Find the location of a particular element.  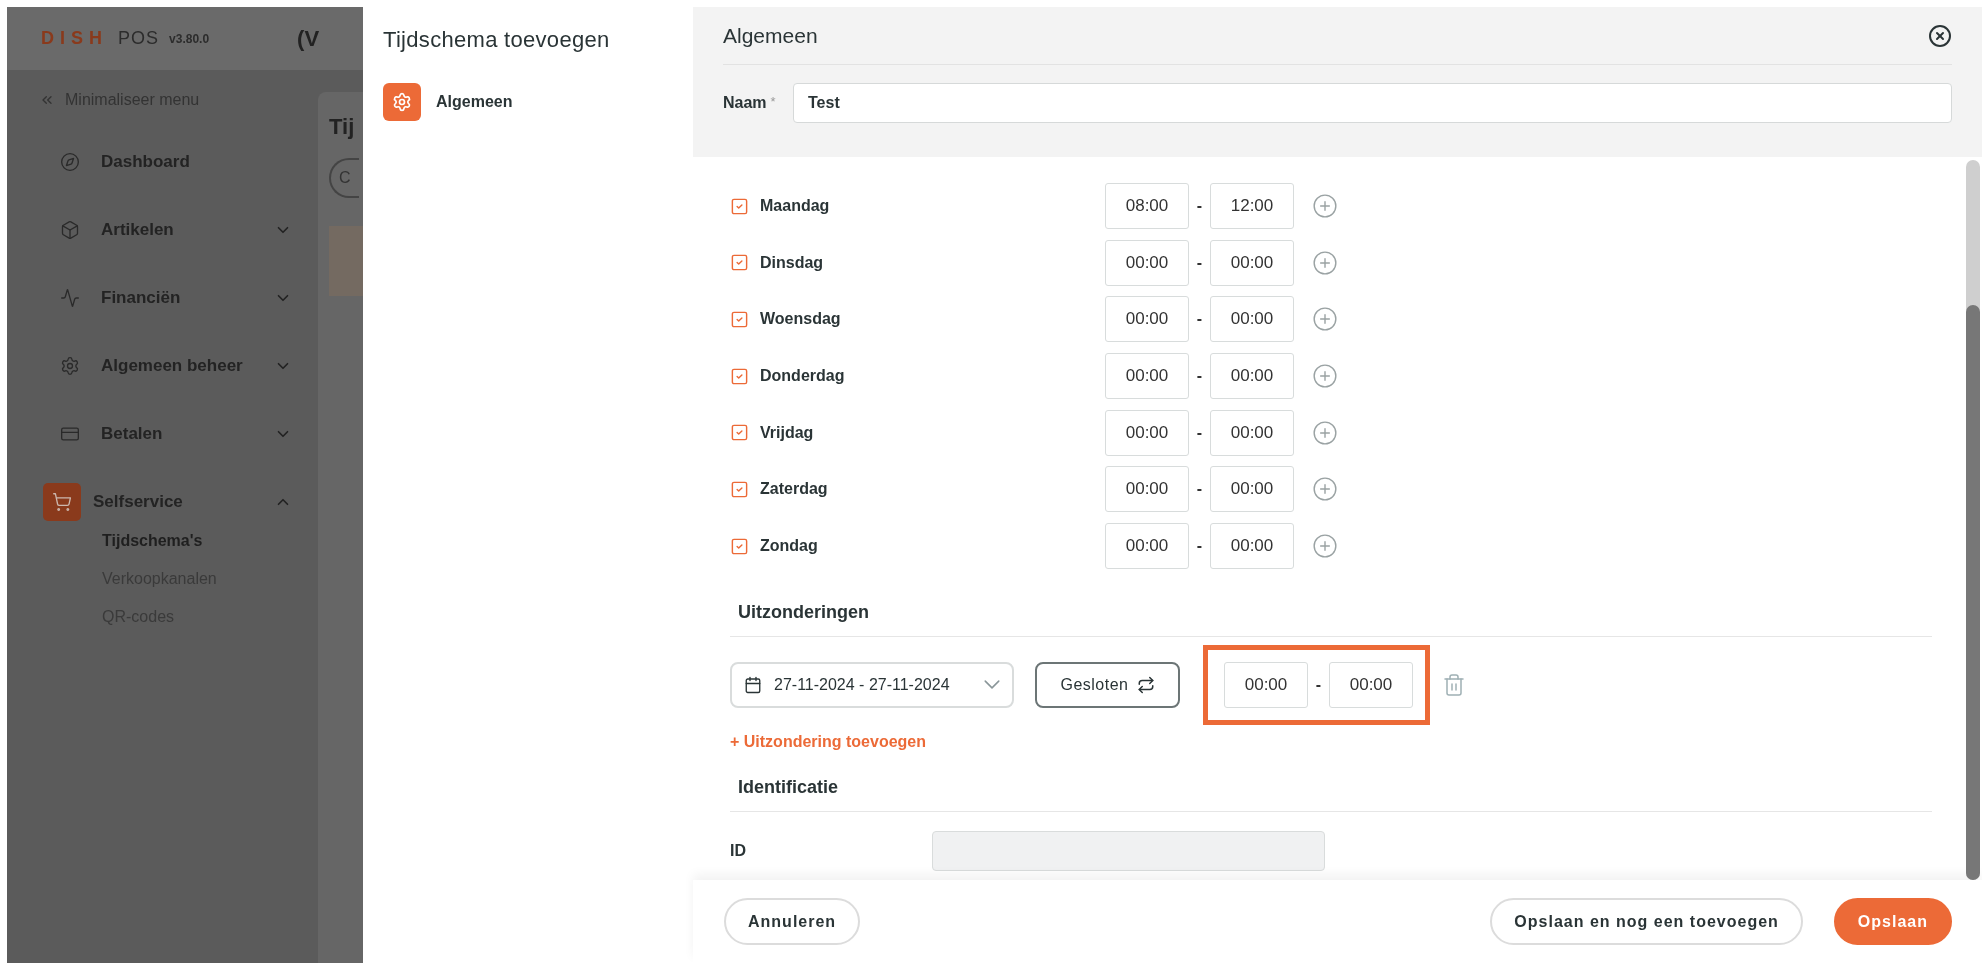

cart-icon is located at coordinates (62, 502).